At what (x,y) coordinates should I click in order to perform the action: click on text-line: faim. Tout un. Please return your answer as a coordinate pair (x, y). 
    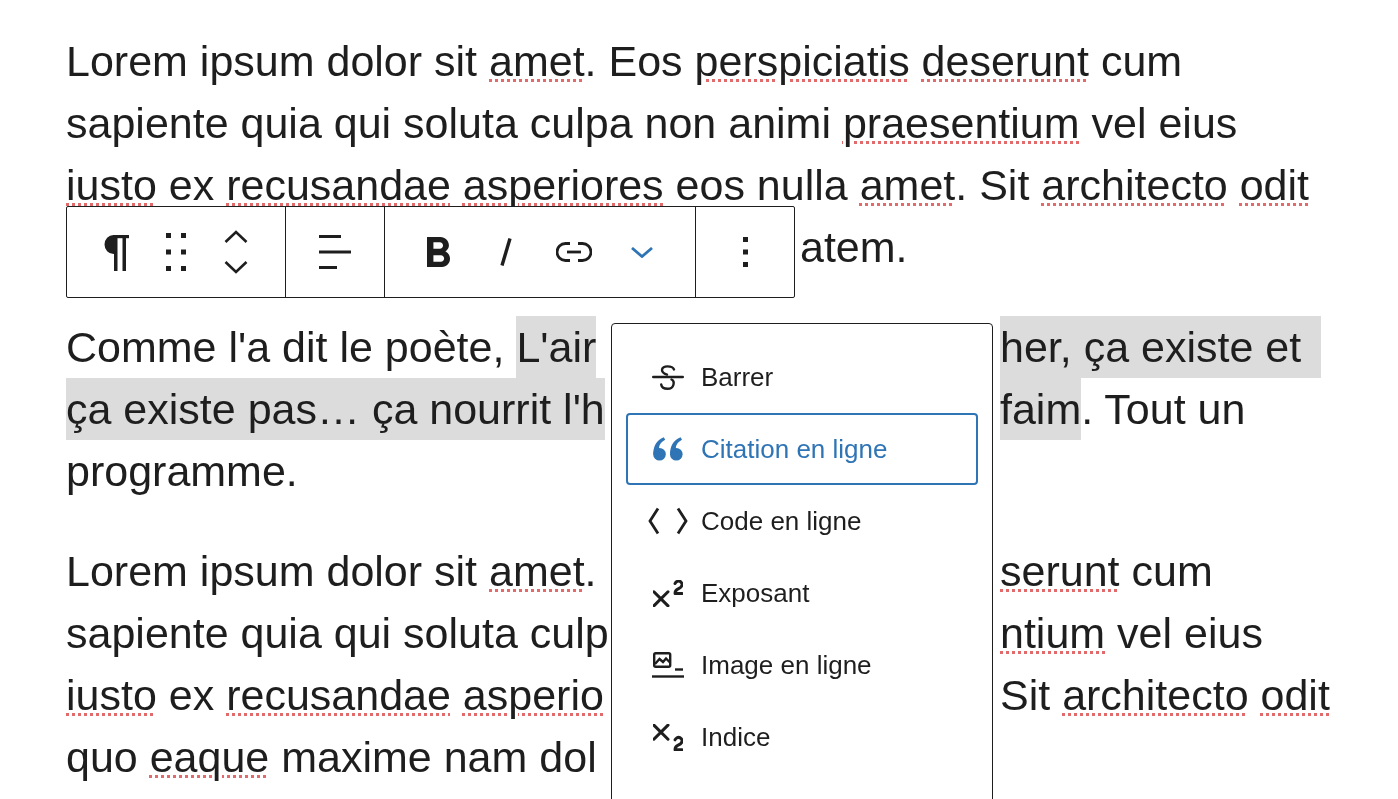
    Looking at the image, I should click on (1123, 409).